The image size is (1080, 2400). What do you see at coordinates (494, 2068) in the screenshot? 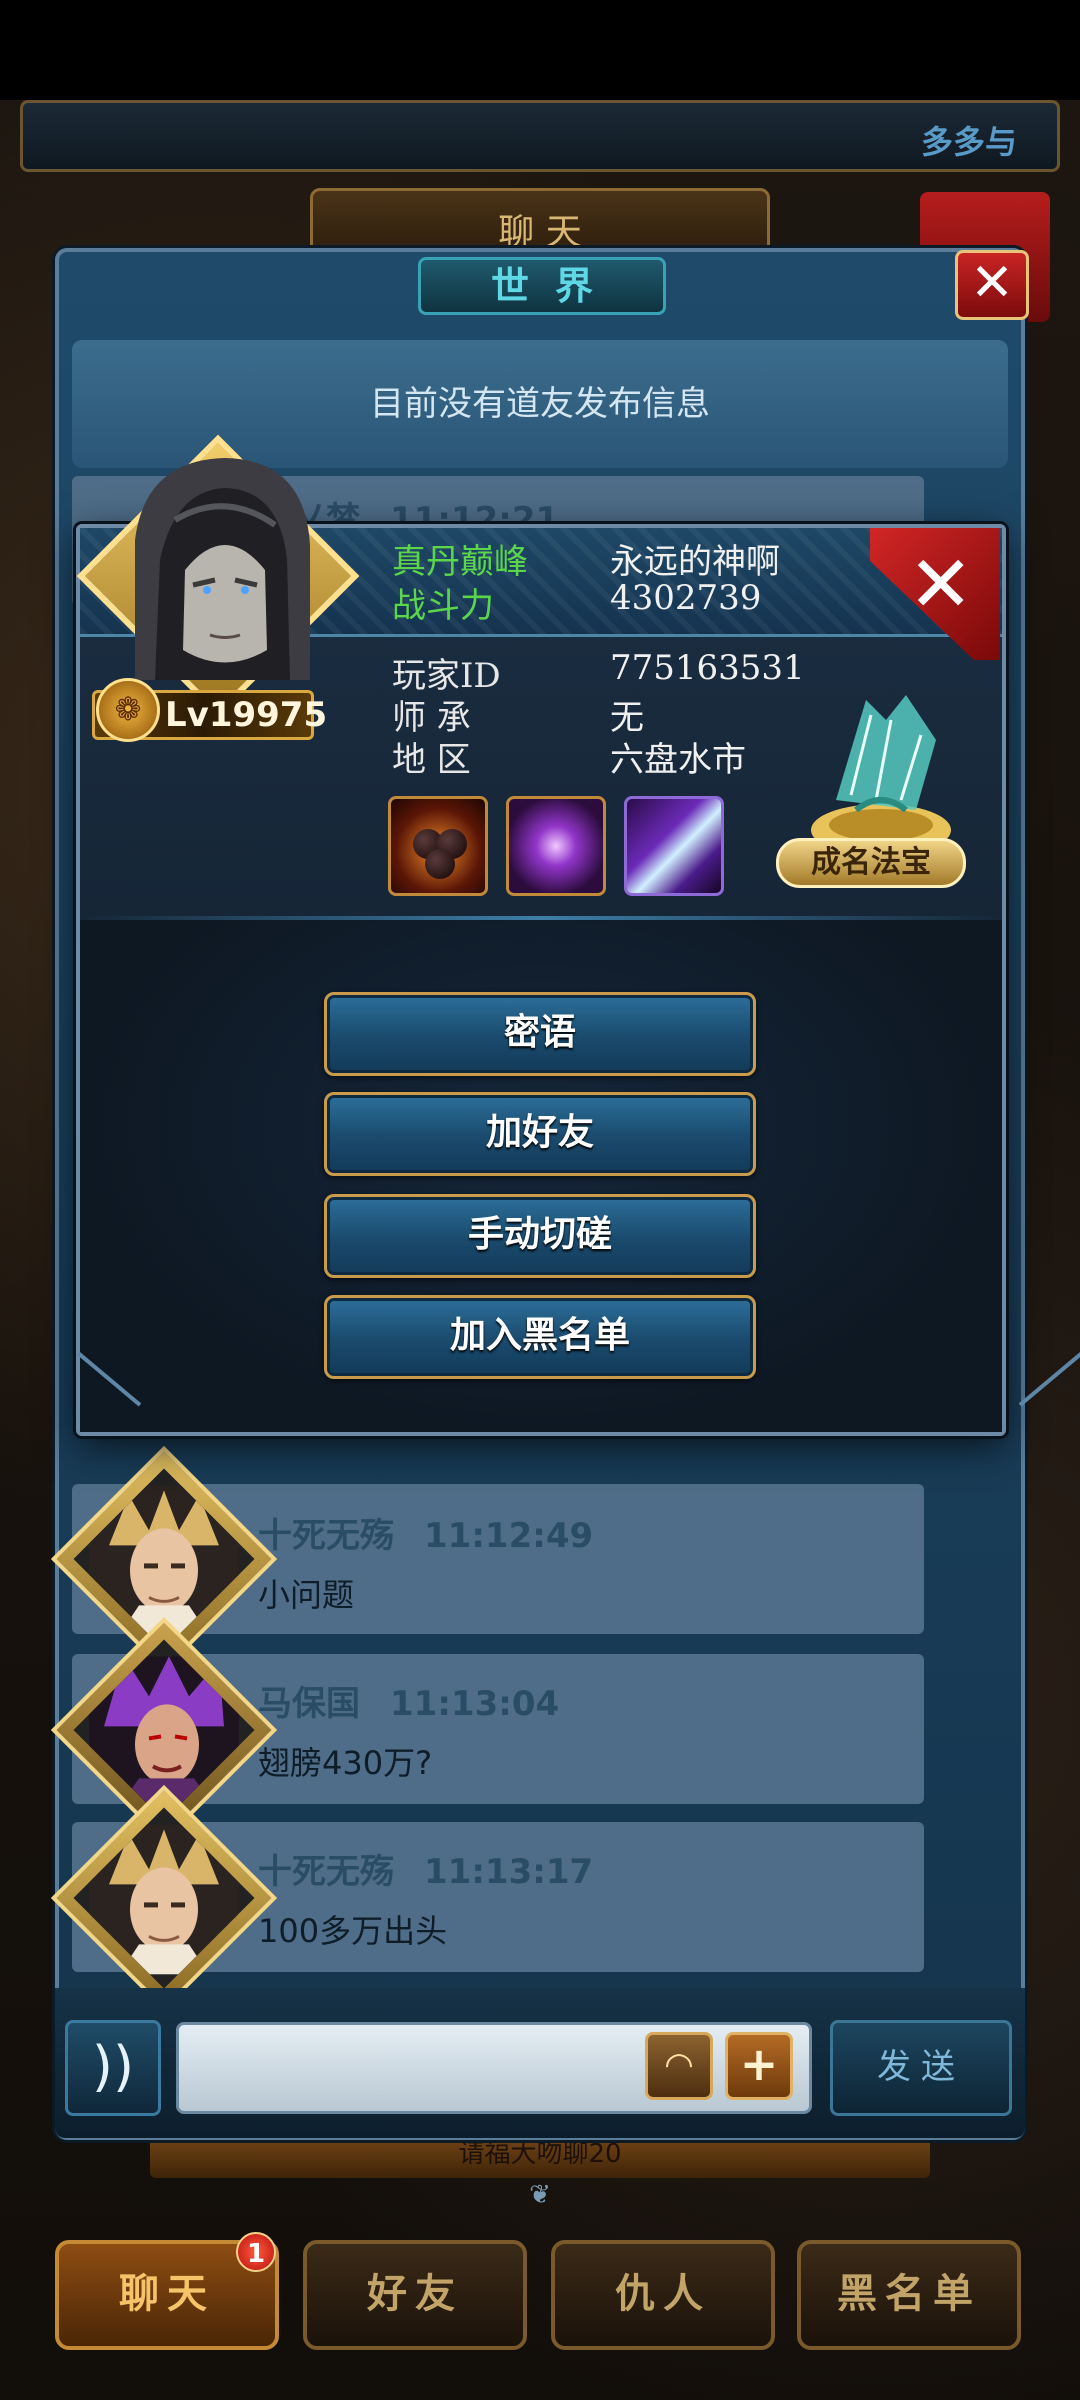
I see `chat-input` at bounding box center [494, 2068].